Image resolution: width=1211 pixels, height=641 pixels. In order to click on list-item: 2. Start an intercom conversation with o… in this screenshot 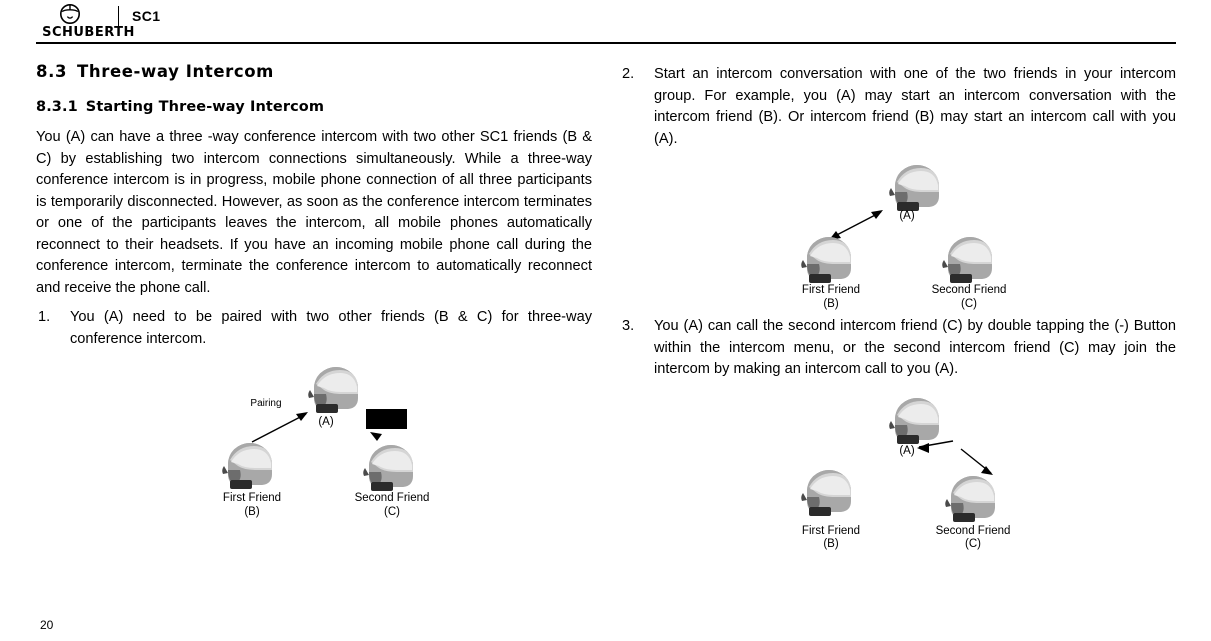, I will do `click(898, 107)`.